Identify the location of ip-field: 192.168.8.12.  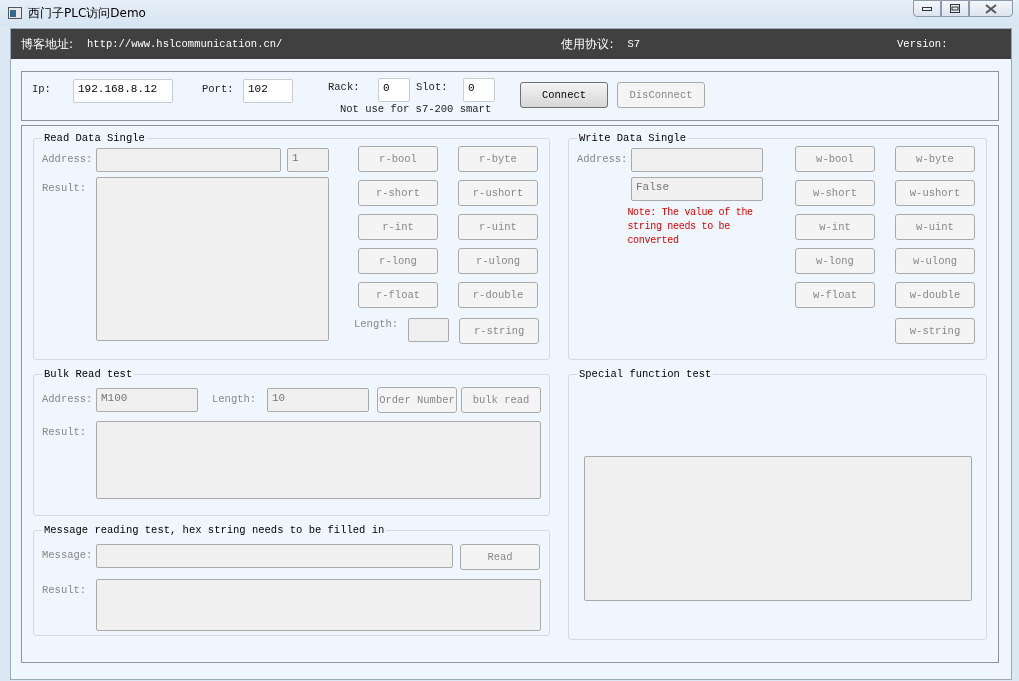
(123, 91).